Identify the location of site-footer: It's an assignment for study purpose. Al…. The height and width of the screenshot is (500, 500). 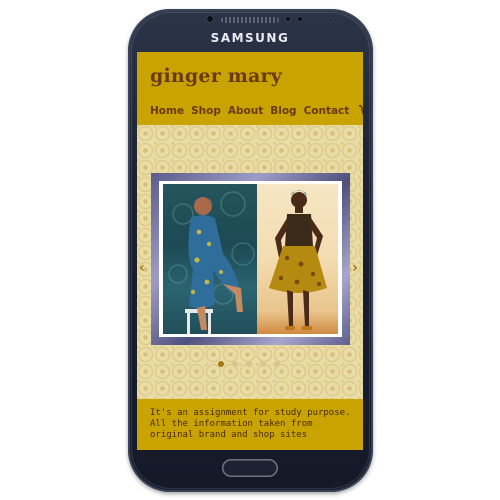
(250, 424).